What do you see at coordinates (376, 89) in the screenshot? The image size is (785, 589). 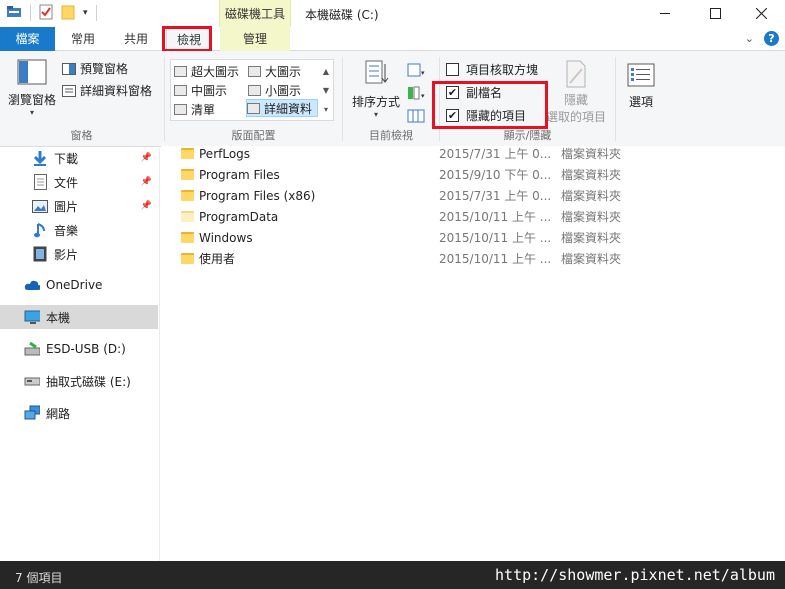 I see `sort-by-button: 排序方式 ▾` at bounding box center [376, 89].